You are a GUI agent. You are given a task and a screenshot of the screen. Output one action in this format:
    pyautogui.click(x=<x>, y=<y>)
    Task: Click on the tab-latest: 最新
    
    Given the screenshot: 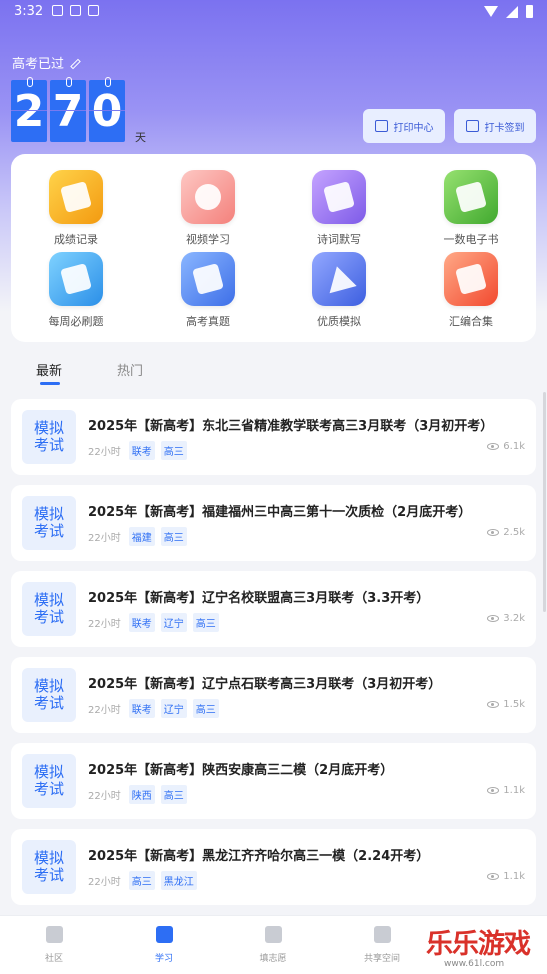 What is the action you would take?
    pyautogui.click(x=49, y=369)
    